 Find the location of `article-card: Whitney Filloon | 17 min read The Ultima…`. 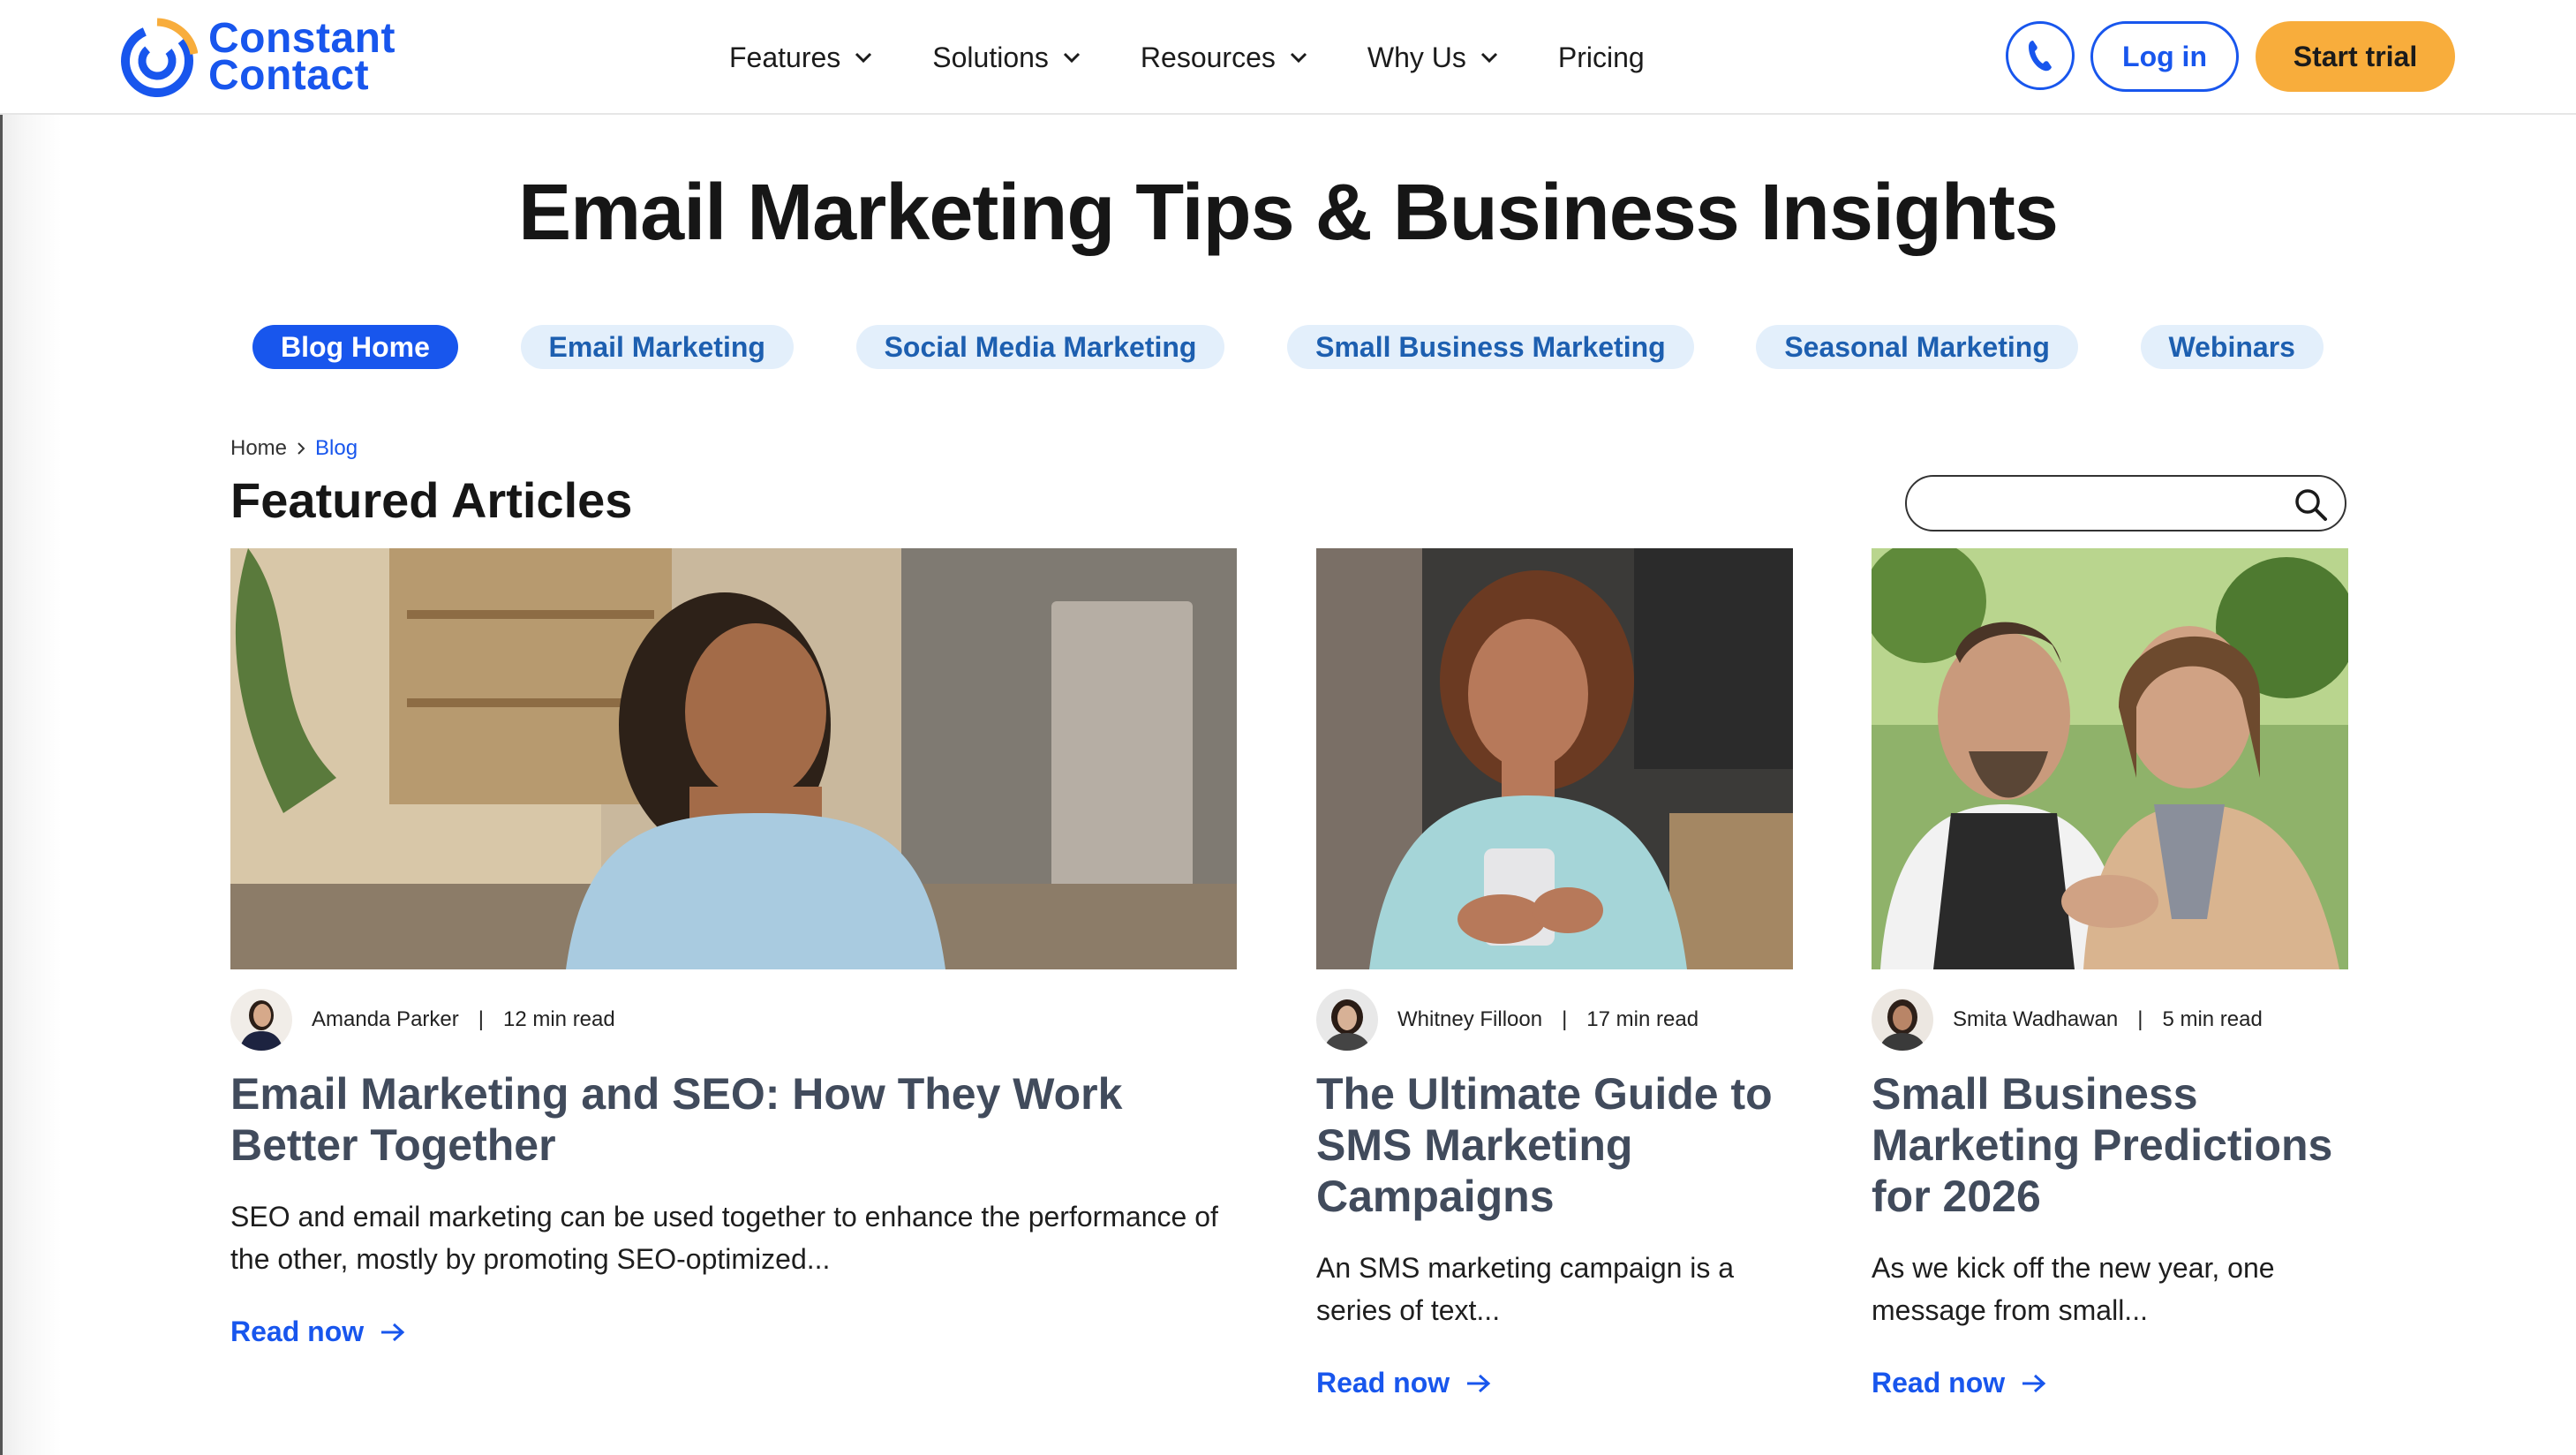

article-card: Whitney Filloon | 17 min read The Ultima… is located at coordinates (1555, 973).